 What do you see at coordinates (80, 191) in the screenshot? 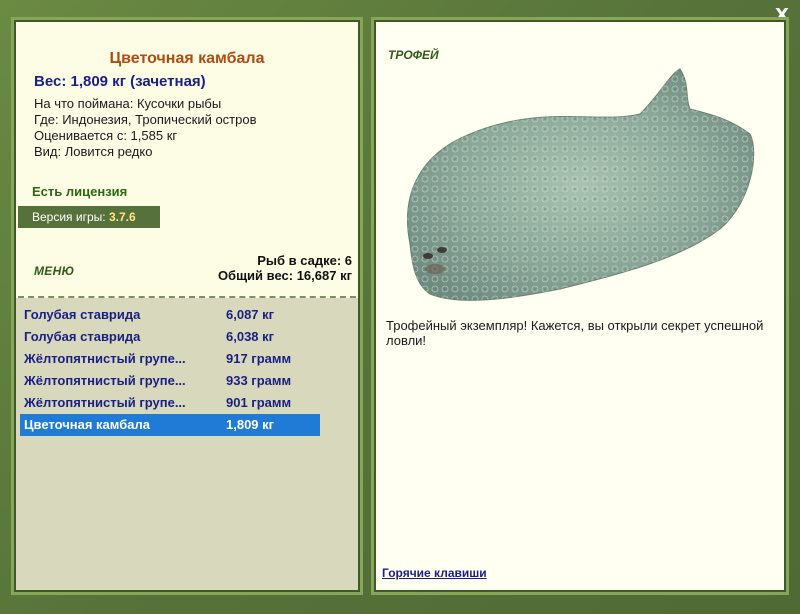
I see `license-status: Есть лицензия` at bounding box center [80, 191].